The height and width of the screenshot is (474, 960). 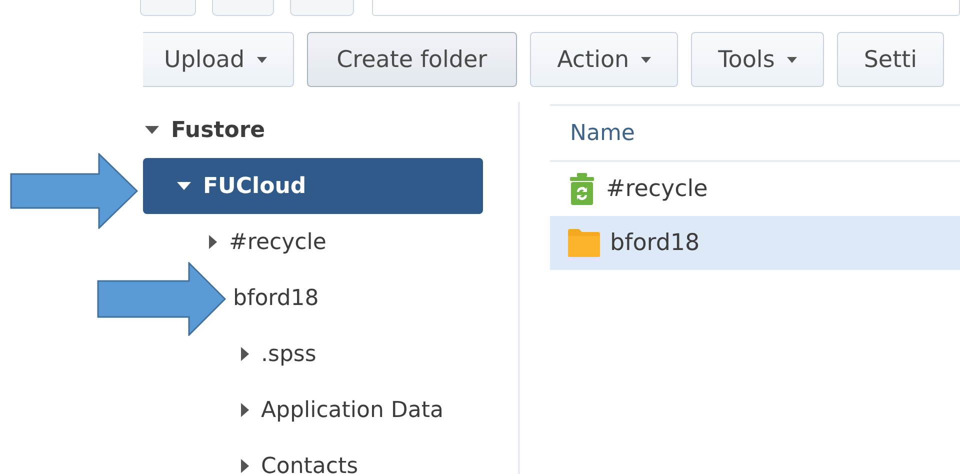 I want to click on tree-item: #recycle, so click(x=266, y=242).